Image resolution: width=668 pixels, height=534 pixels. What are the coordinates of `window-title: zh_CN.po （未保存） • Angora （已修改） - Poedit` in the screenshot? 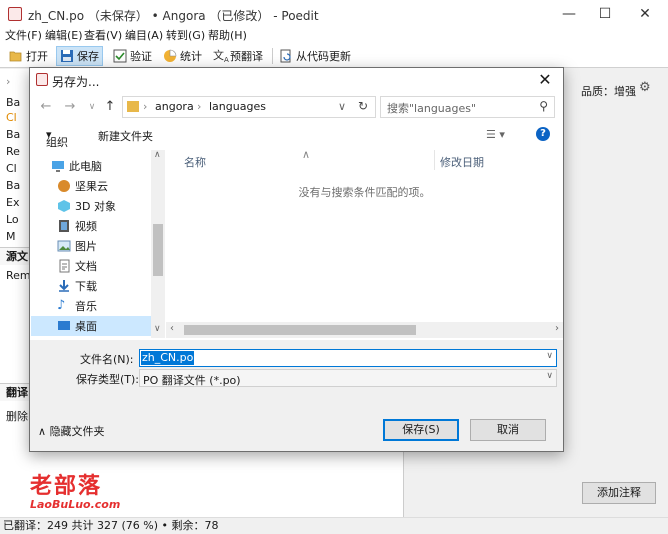 It's located at (173, 16).